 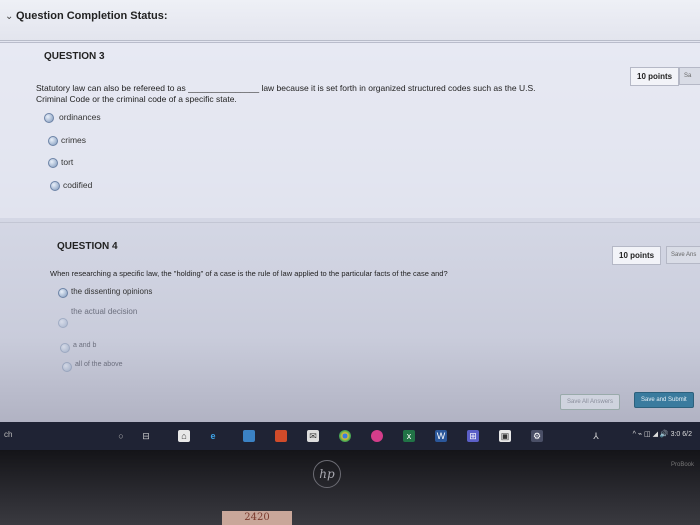 I want to click on question-4-points: 10 points, so click(x=637, y=255).